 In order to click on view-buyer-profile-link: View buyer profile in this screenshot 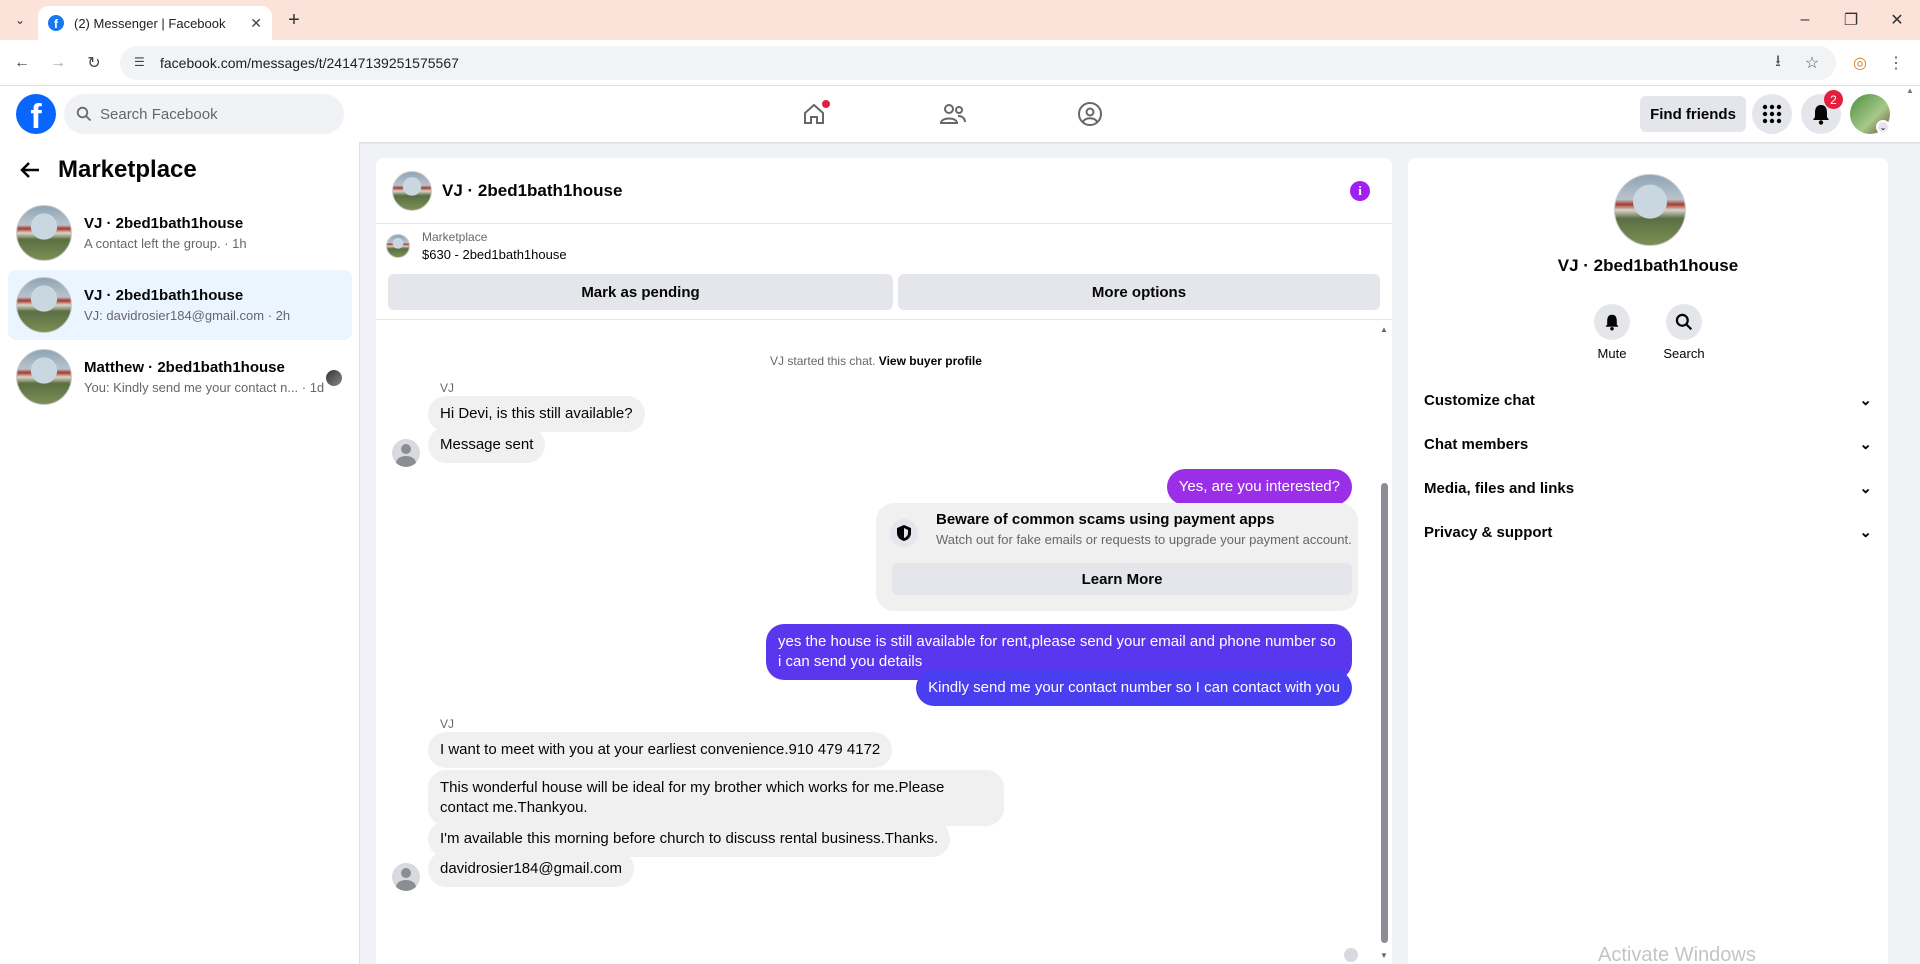, I will do `click(930, 361)`.